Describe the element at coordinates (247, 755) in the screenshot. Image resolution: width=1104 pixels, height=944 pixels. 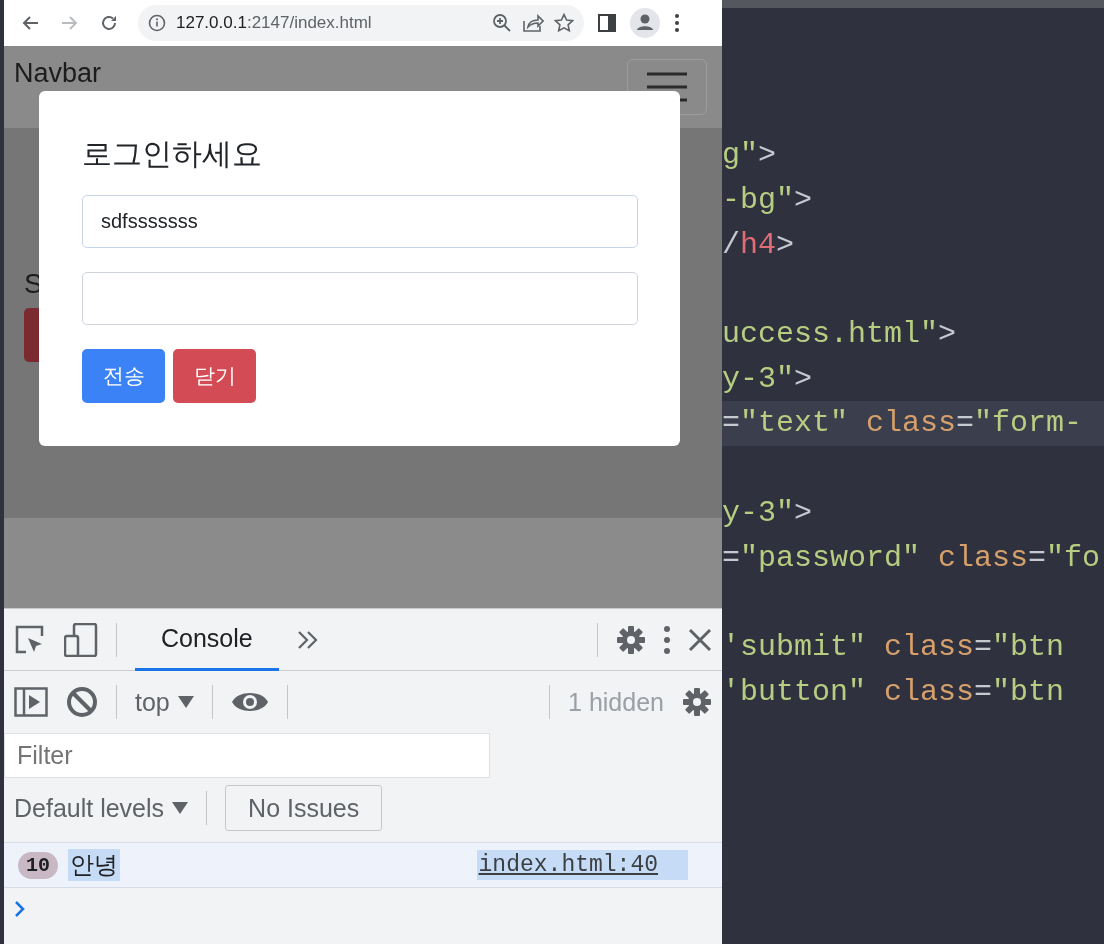
I see `filter-field: Filter` at that location.